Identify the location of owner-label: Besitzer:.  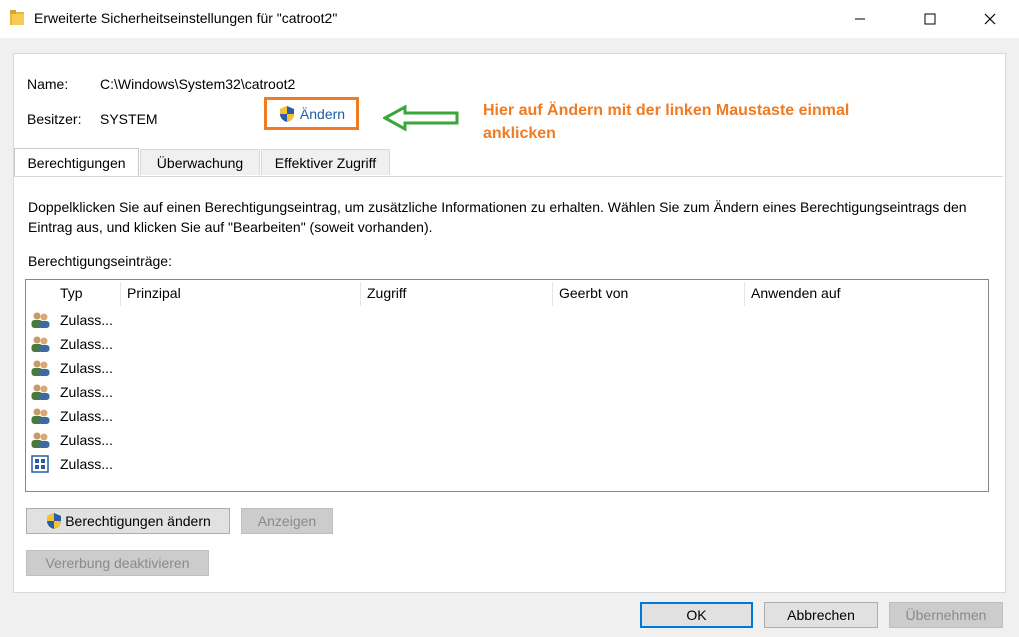
(54, 119).